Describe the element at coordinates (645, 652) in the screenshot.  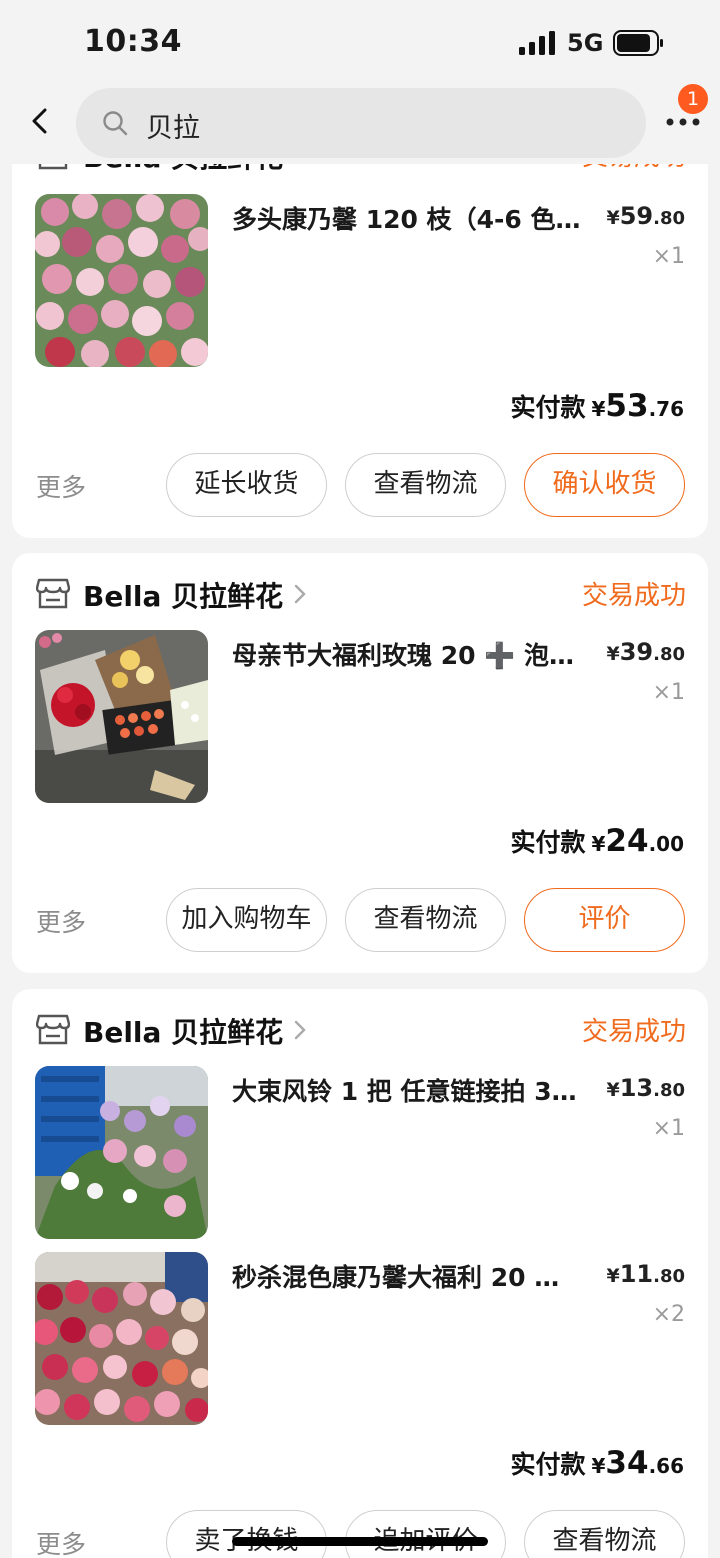
I see `product-price: ¥39.80` at that location.